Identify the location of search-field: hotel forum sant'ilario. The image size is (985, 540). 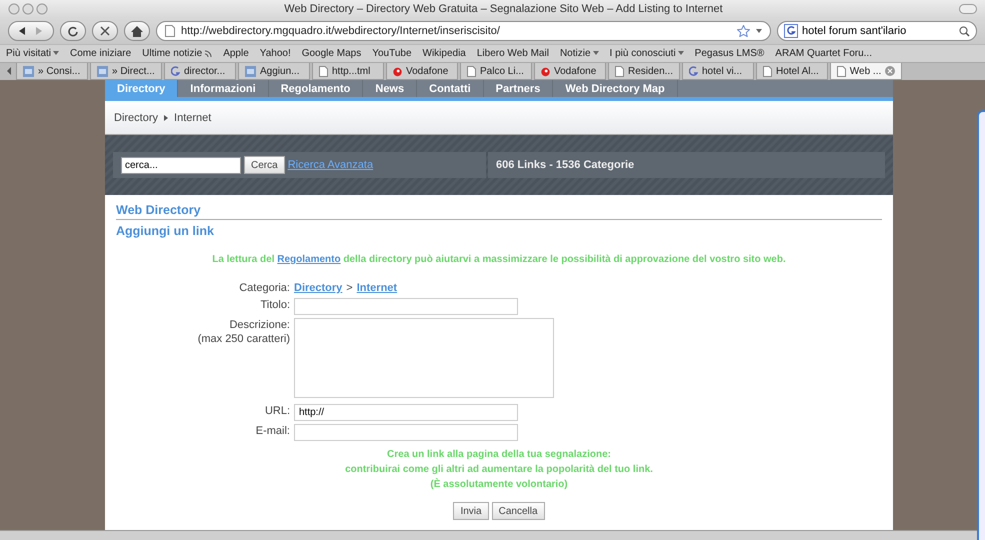
(877, 31).